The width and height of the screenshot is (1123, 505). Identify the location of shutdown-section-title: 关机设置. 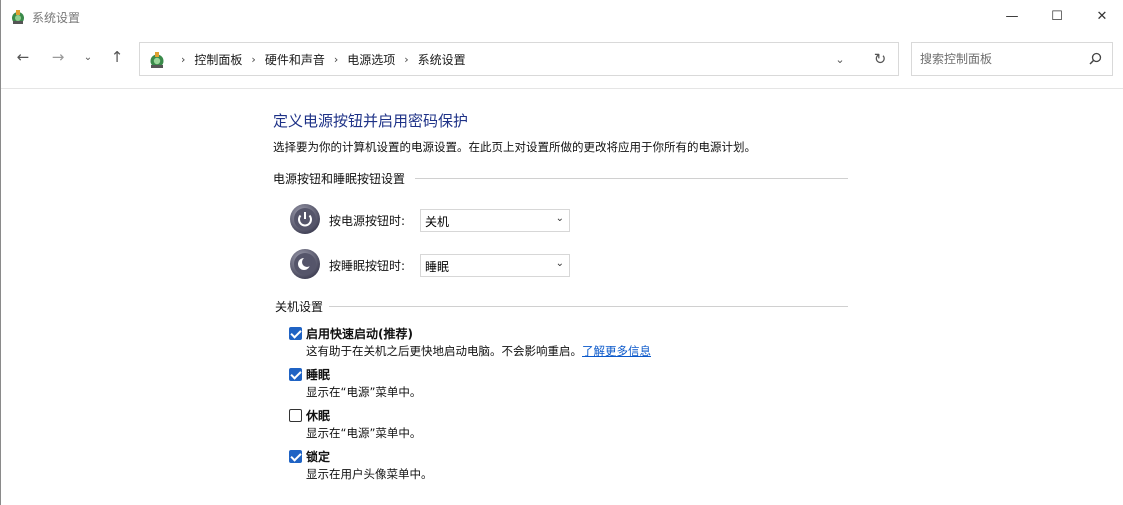
(299, 307).